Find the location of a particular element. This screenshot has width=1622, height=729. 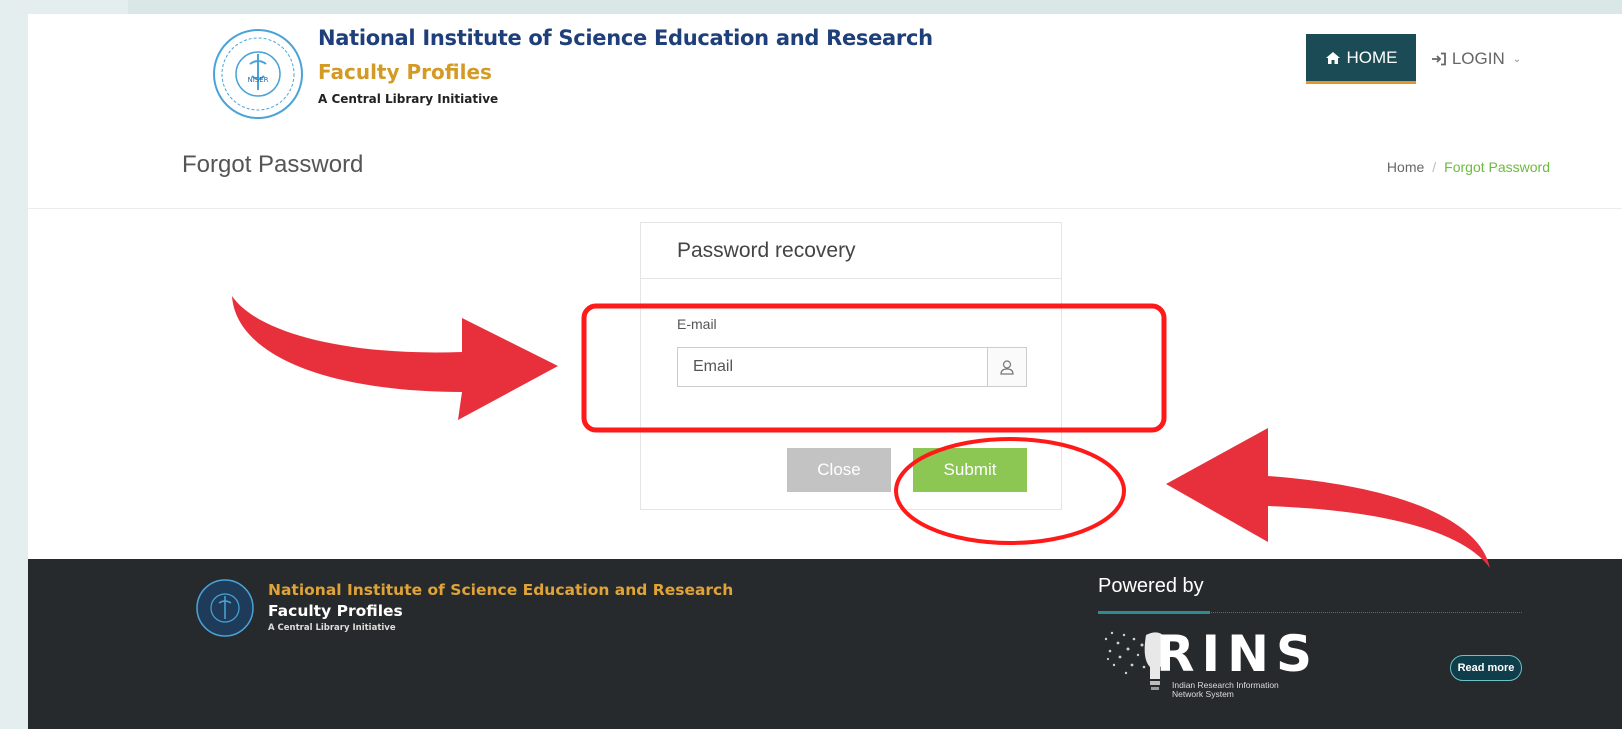

sign-in-icon is located at coordinates (1438, 59).